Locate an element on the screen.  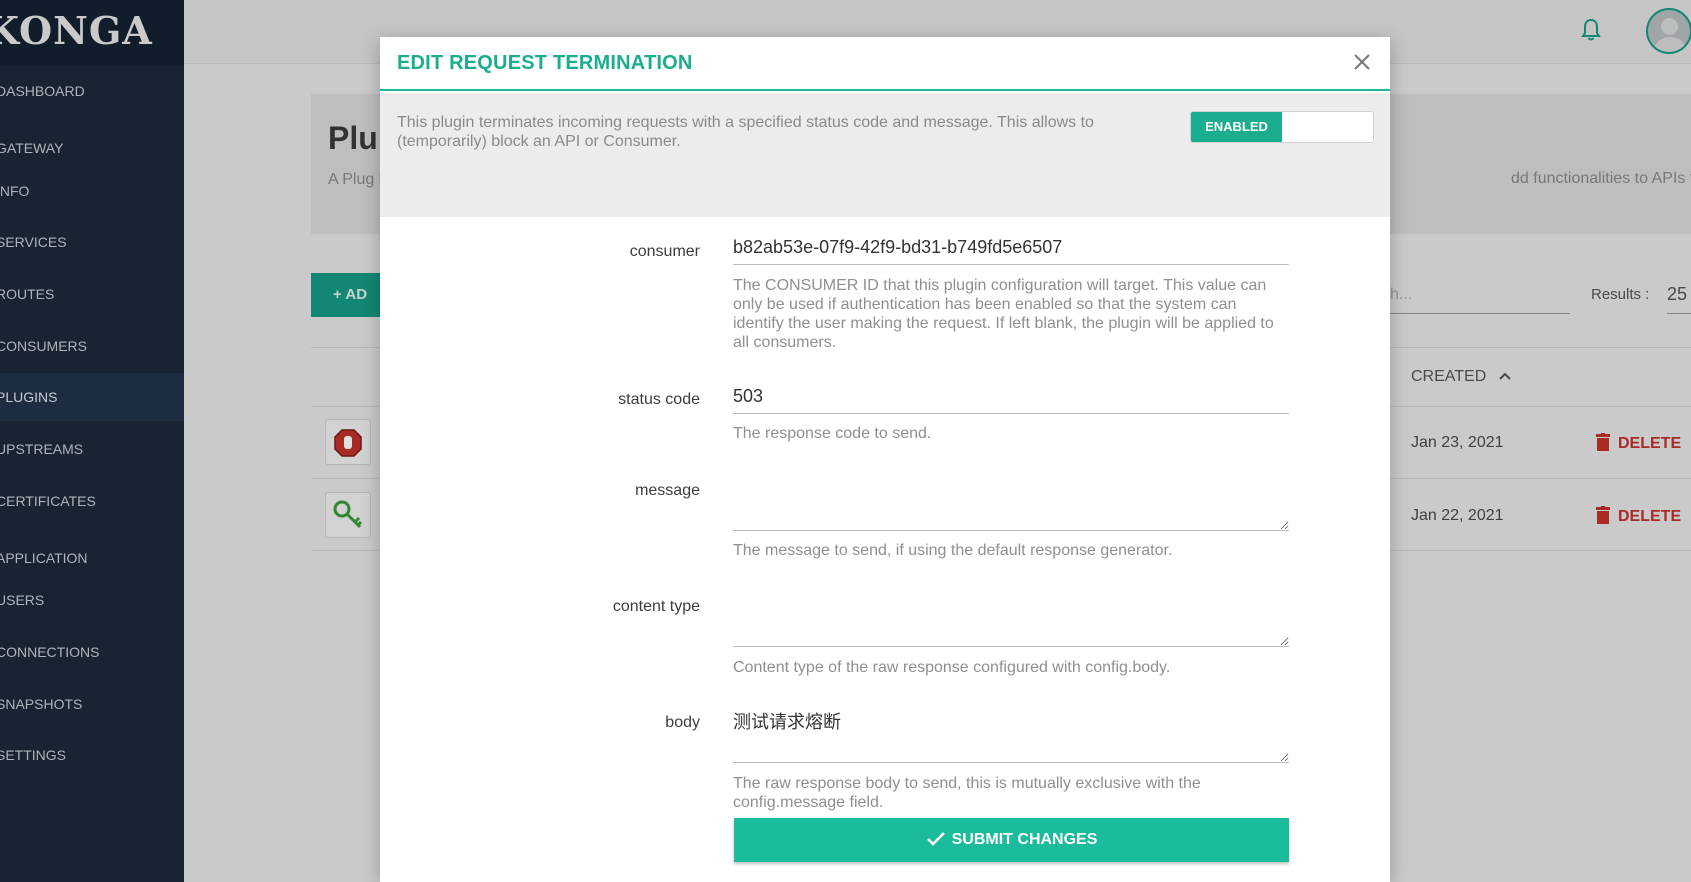
content-type-field is located at coordinates (1011, 619).